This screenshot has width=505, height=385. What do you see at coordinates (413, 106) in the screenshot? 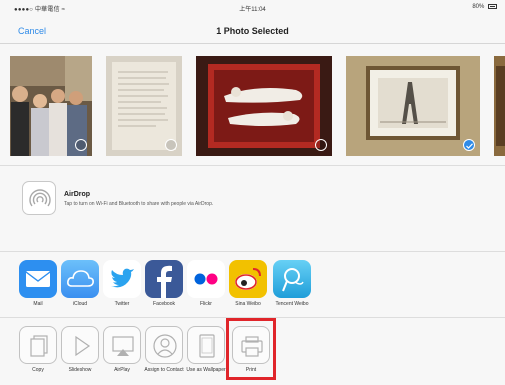
I see `photo-thumbnail-selected` at bounding box center [413, 106].